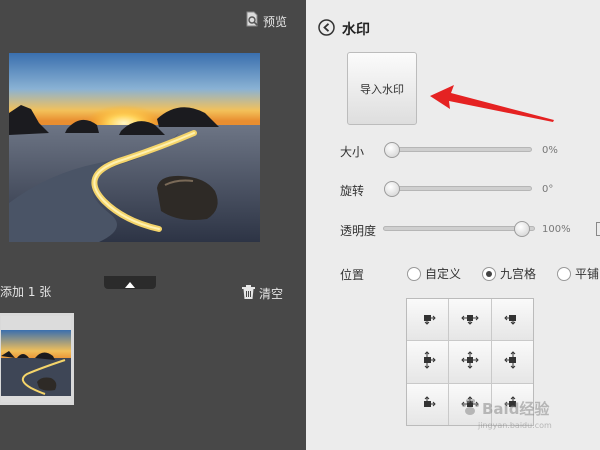 The width and height of the screenshot is (600, 450). I want to click on nine-grid-selector, so click(470, 362).